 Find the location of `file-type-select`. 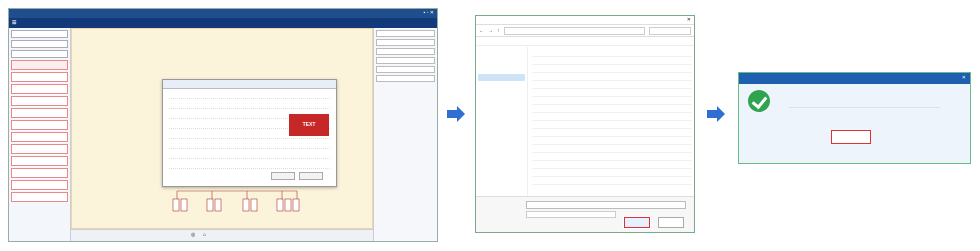

file-type-select is located at coordinates (571, 214).